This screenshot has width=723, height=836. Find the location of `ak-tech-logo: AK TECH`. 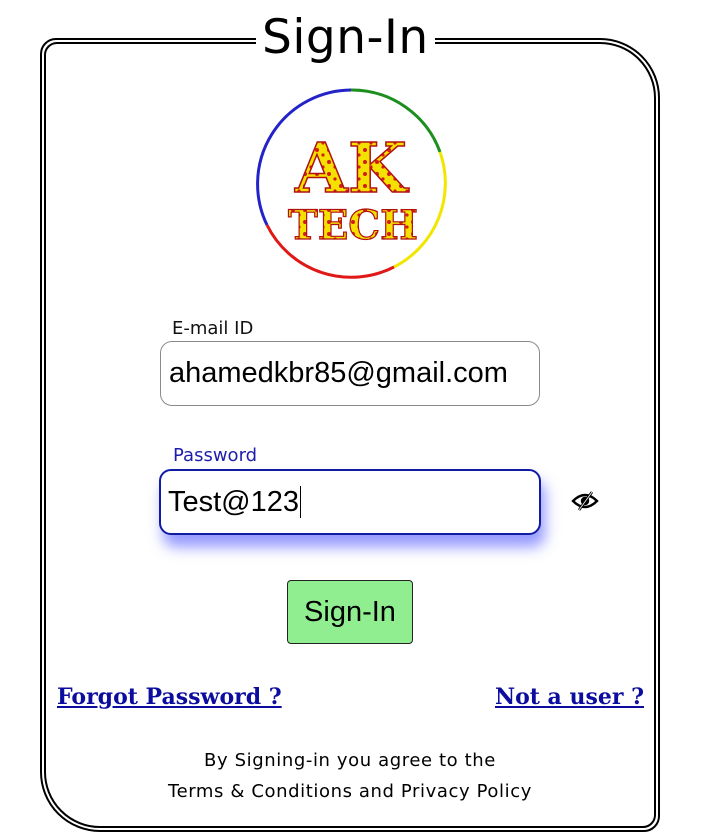

ak-tech-logo: AK TECH is located at coordinates (351, 183).